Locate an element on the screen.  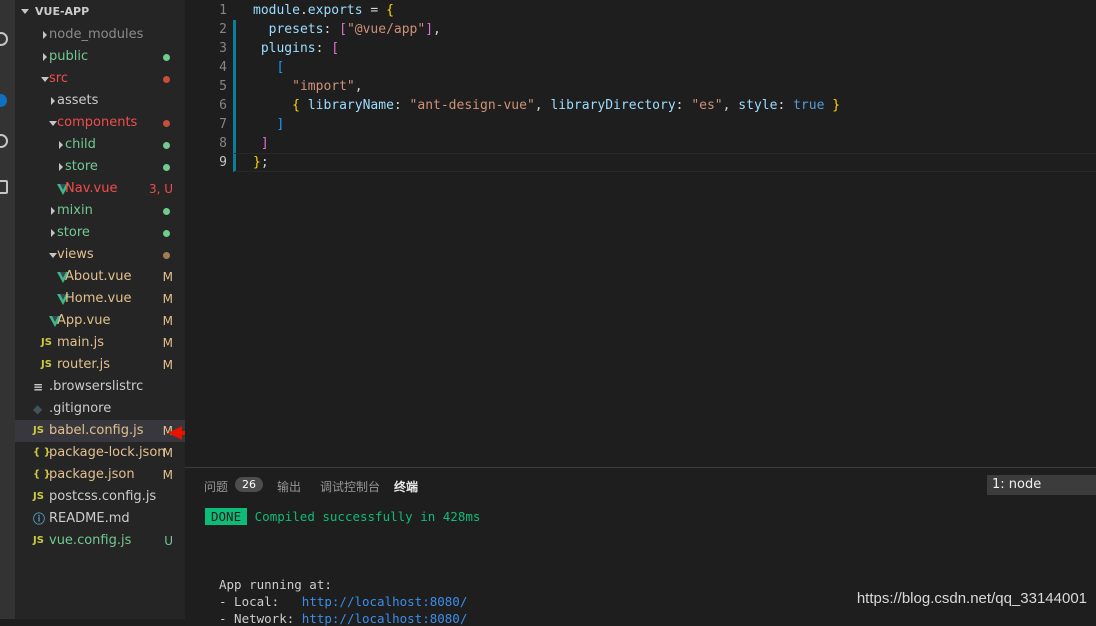
tab-debug-console: 调试控制台 is located at coordinates (350, 486).